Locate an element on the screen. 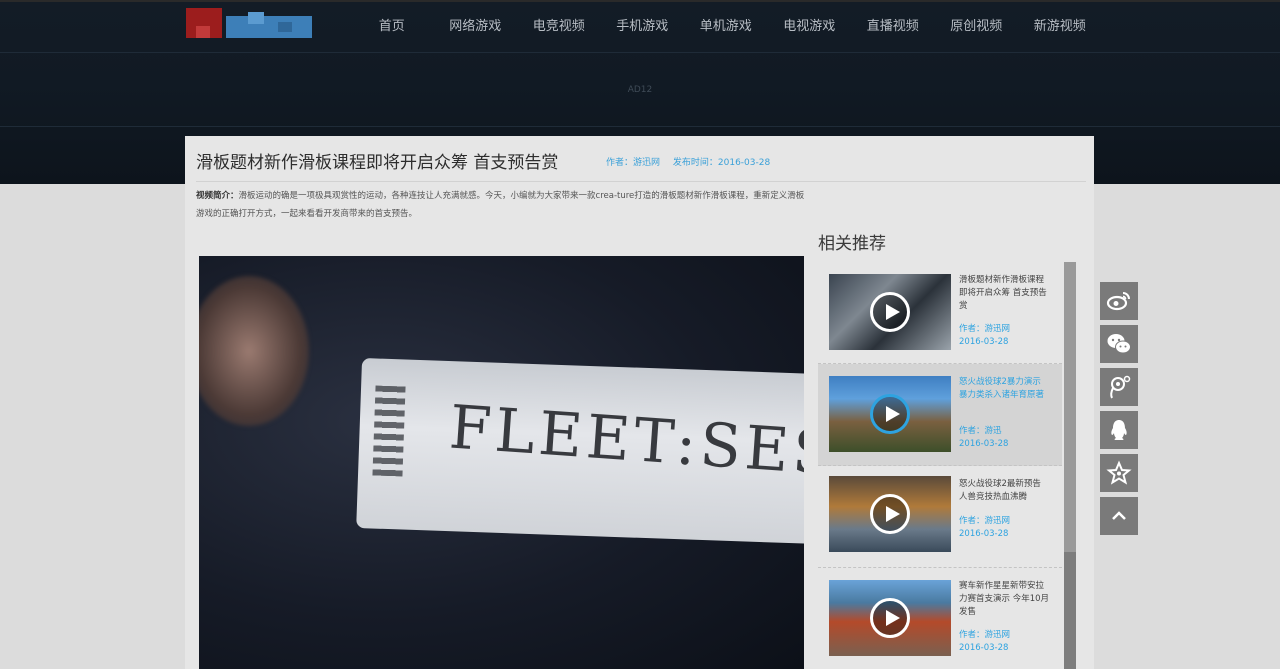 This screenshot has height=669, width=1280. article-meta: 作者：游迅网 发布时间：2016-03-28 is located at coordinates (693, 163).